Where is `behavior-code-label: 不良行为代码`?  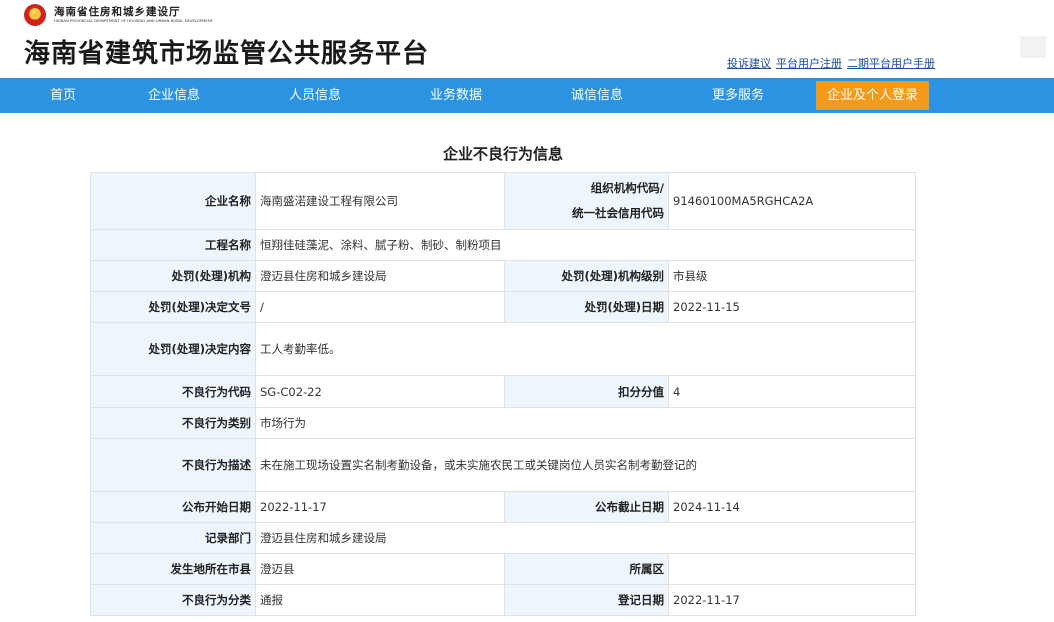 behavior-code-label: 不良行为代码 is located at coordinates (173, 391).